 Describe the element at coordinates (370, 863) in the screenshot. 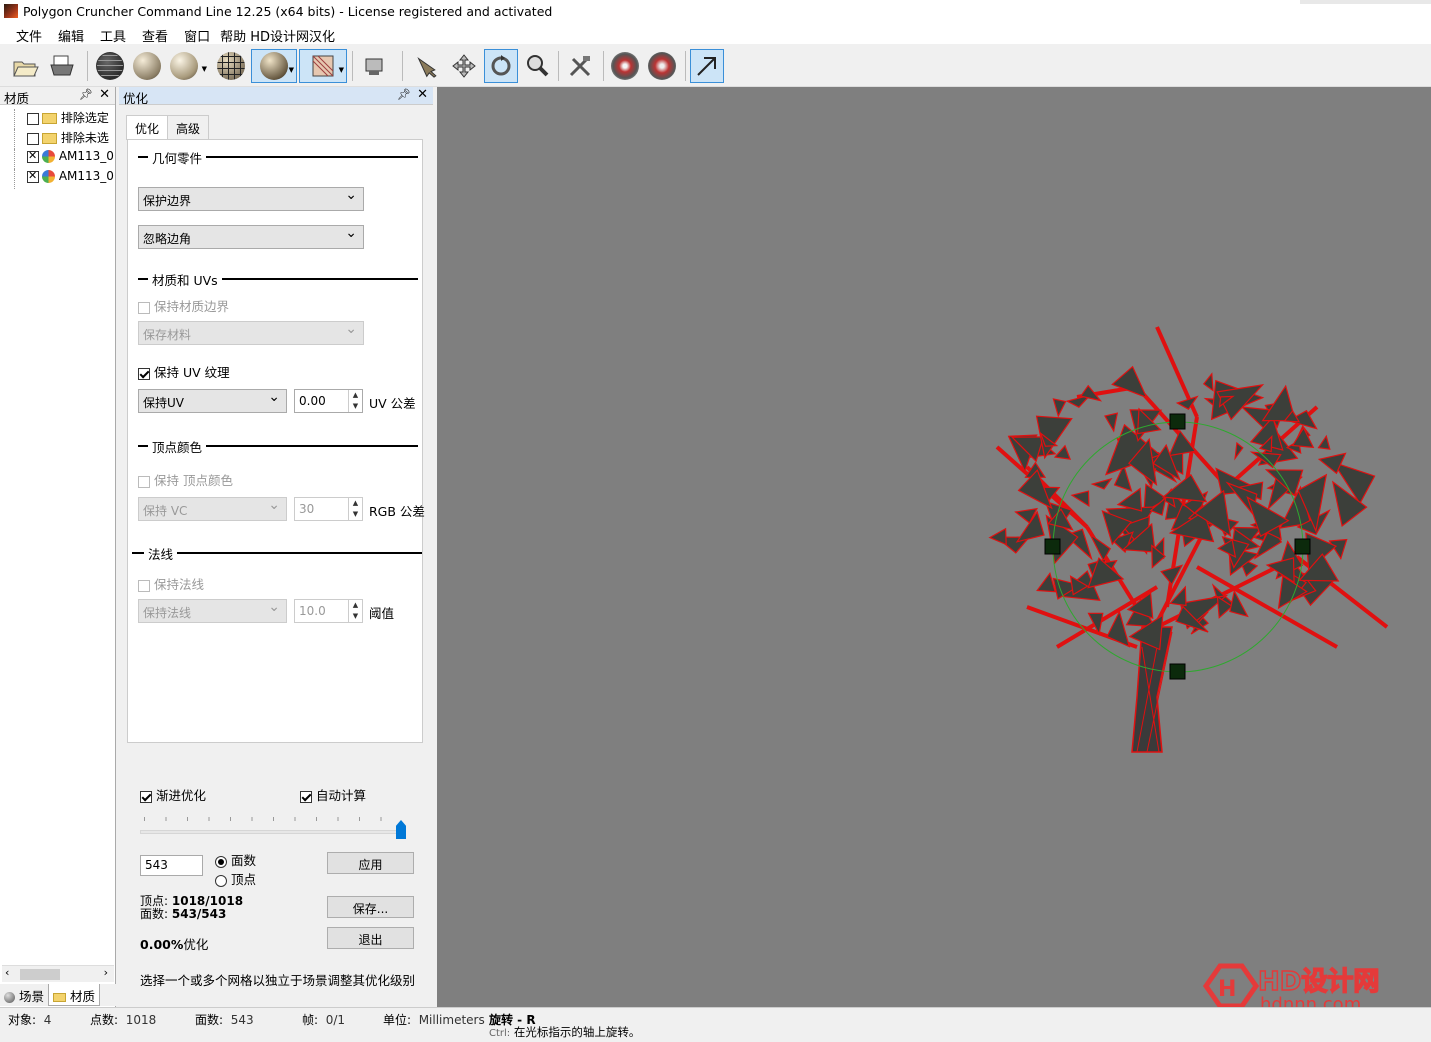

I see `apply-button: 应用` at that location.